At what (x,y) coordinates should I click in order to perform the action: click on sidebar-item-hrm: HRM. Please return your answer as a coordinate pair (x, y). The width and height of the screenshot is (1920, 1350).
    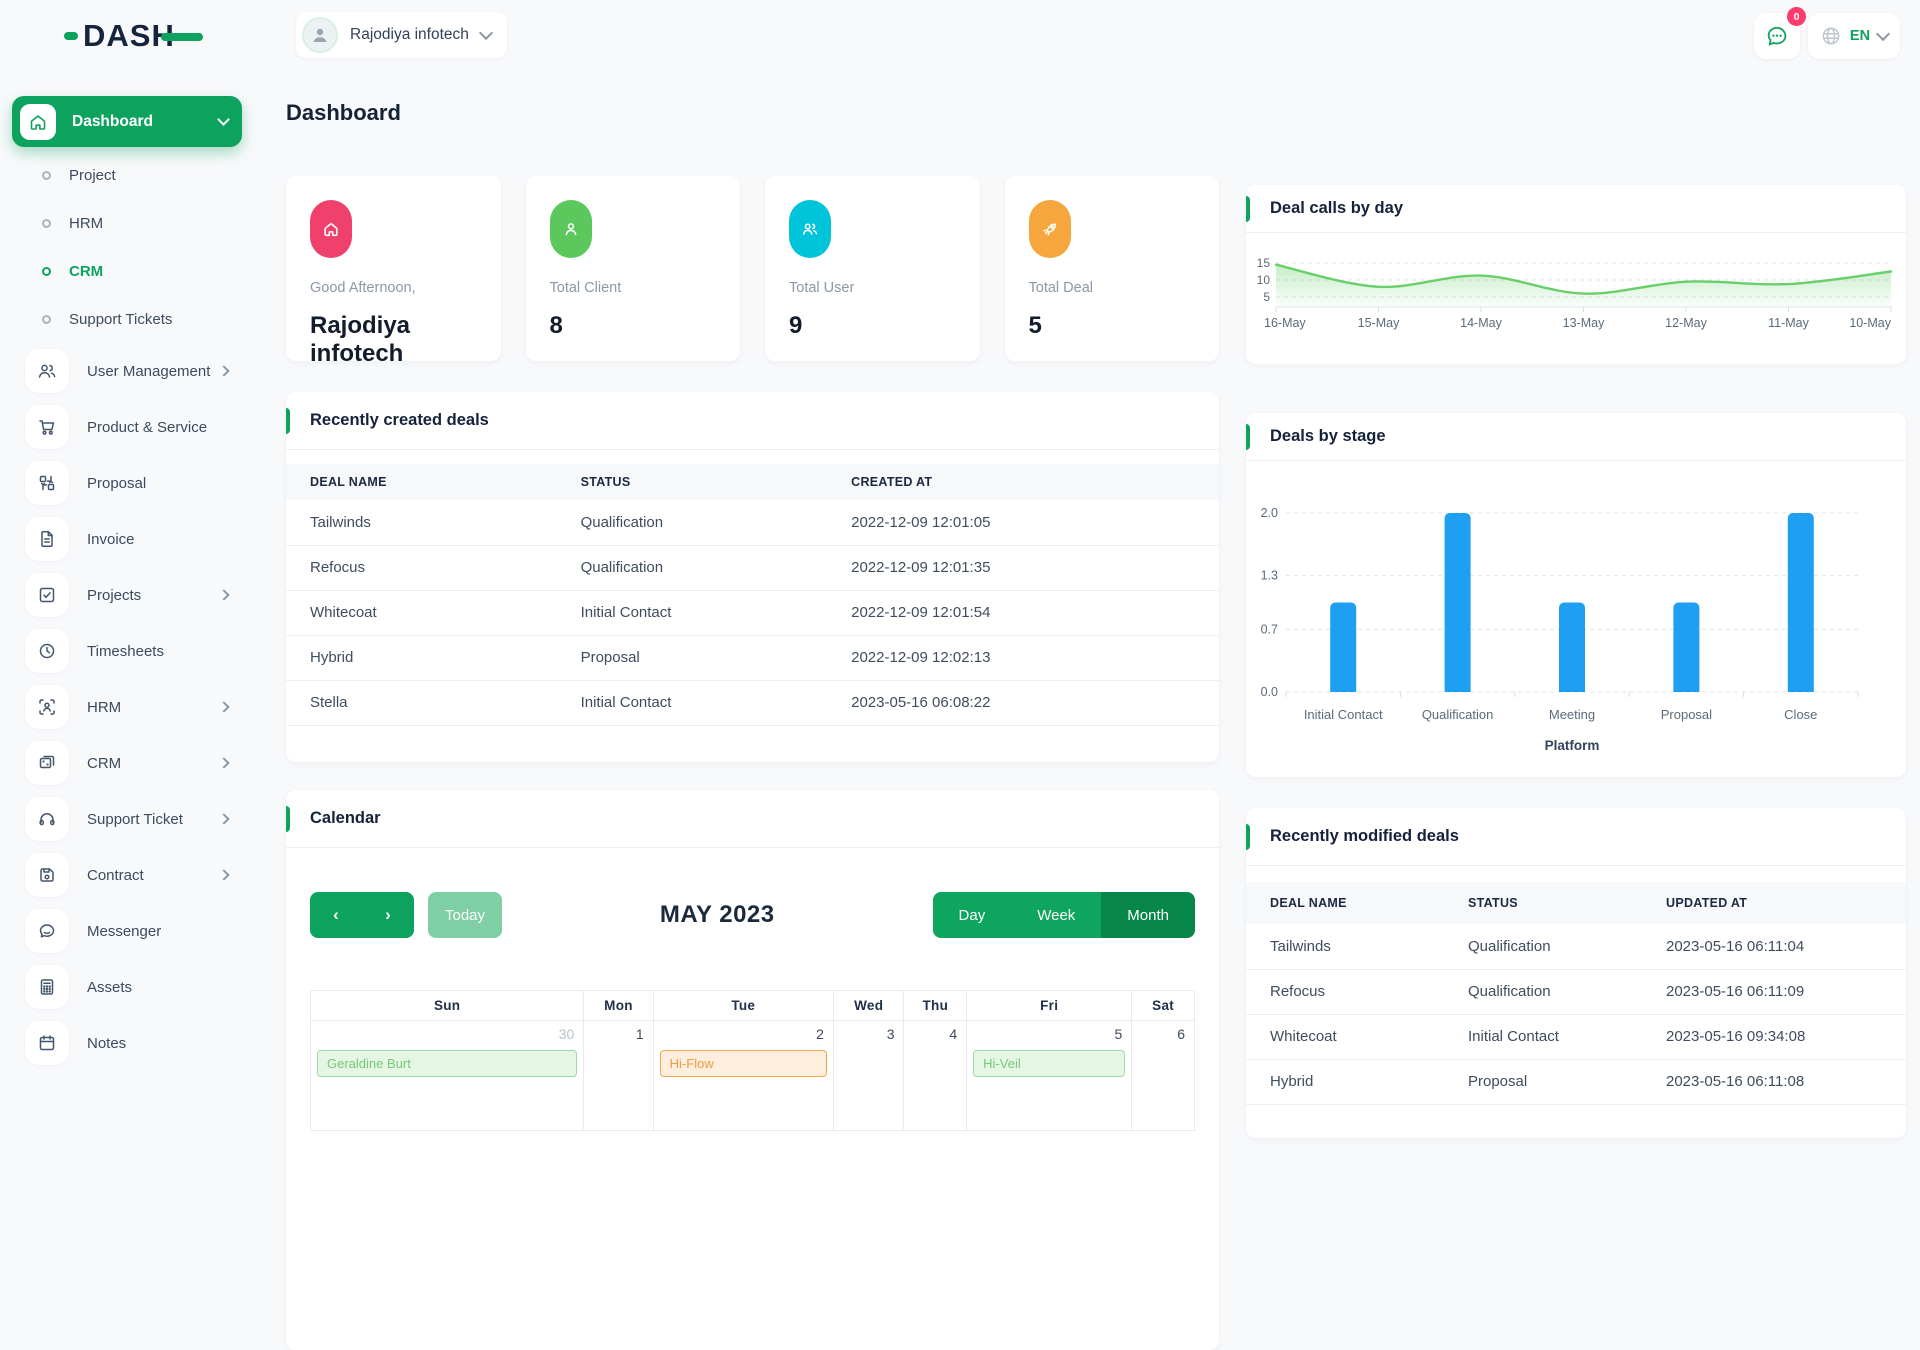
    Looking at the image, I should click on (127, 707).